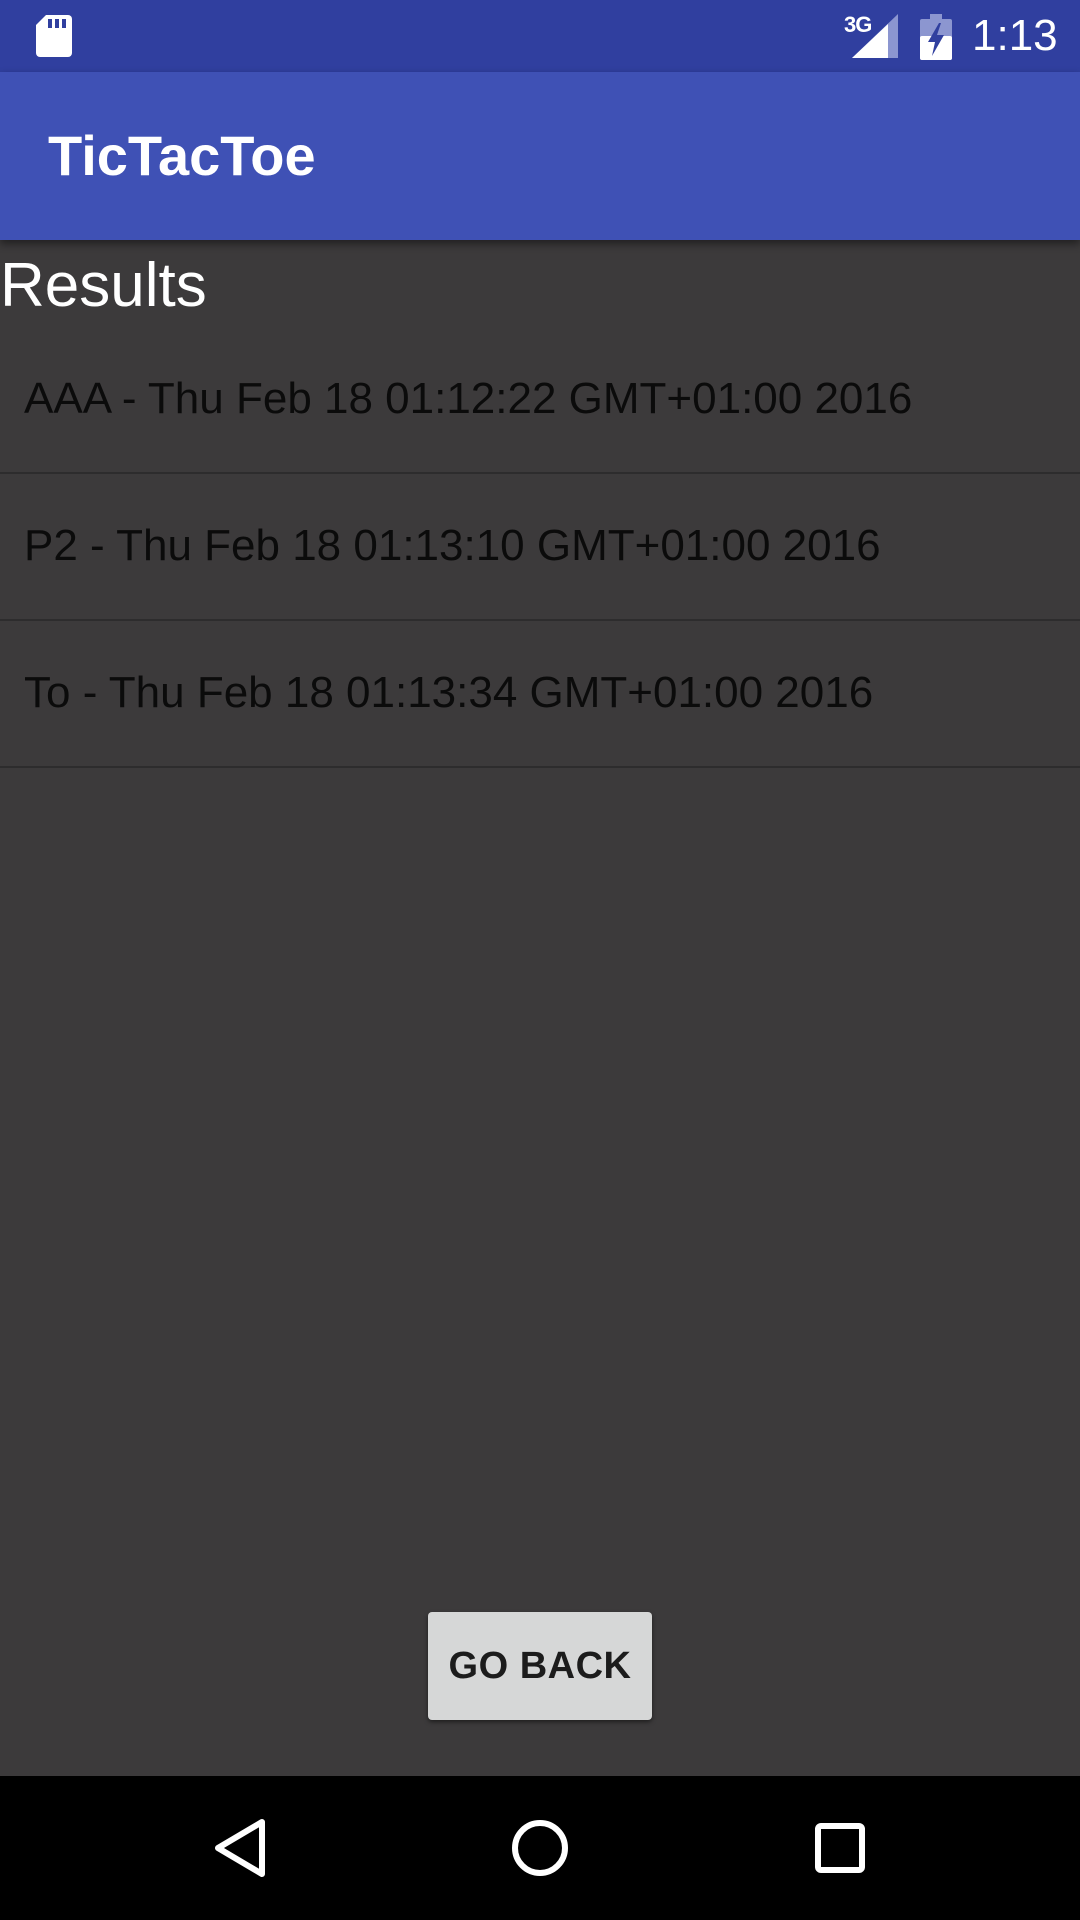  I want to click on recents-icon, so click(840, 1848).